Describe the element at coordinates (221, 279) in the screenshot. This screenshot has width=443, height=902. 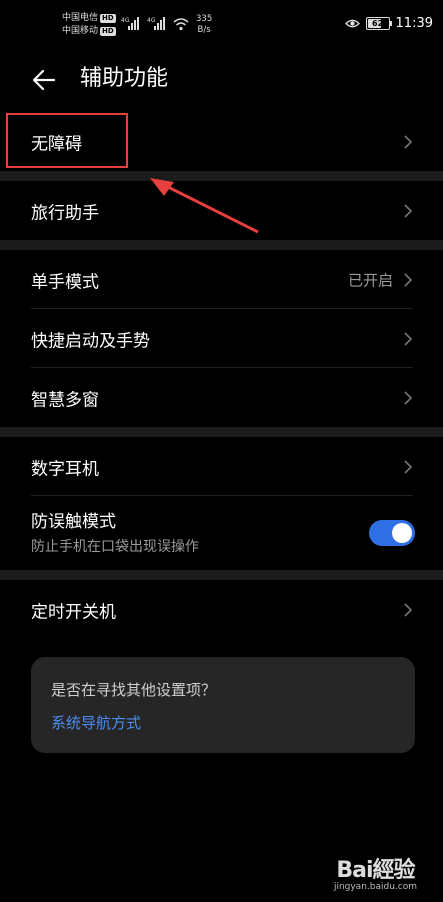
I see `row-one-hand-mode: 单手模式 已开启` at that location.